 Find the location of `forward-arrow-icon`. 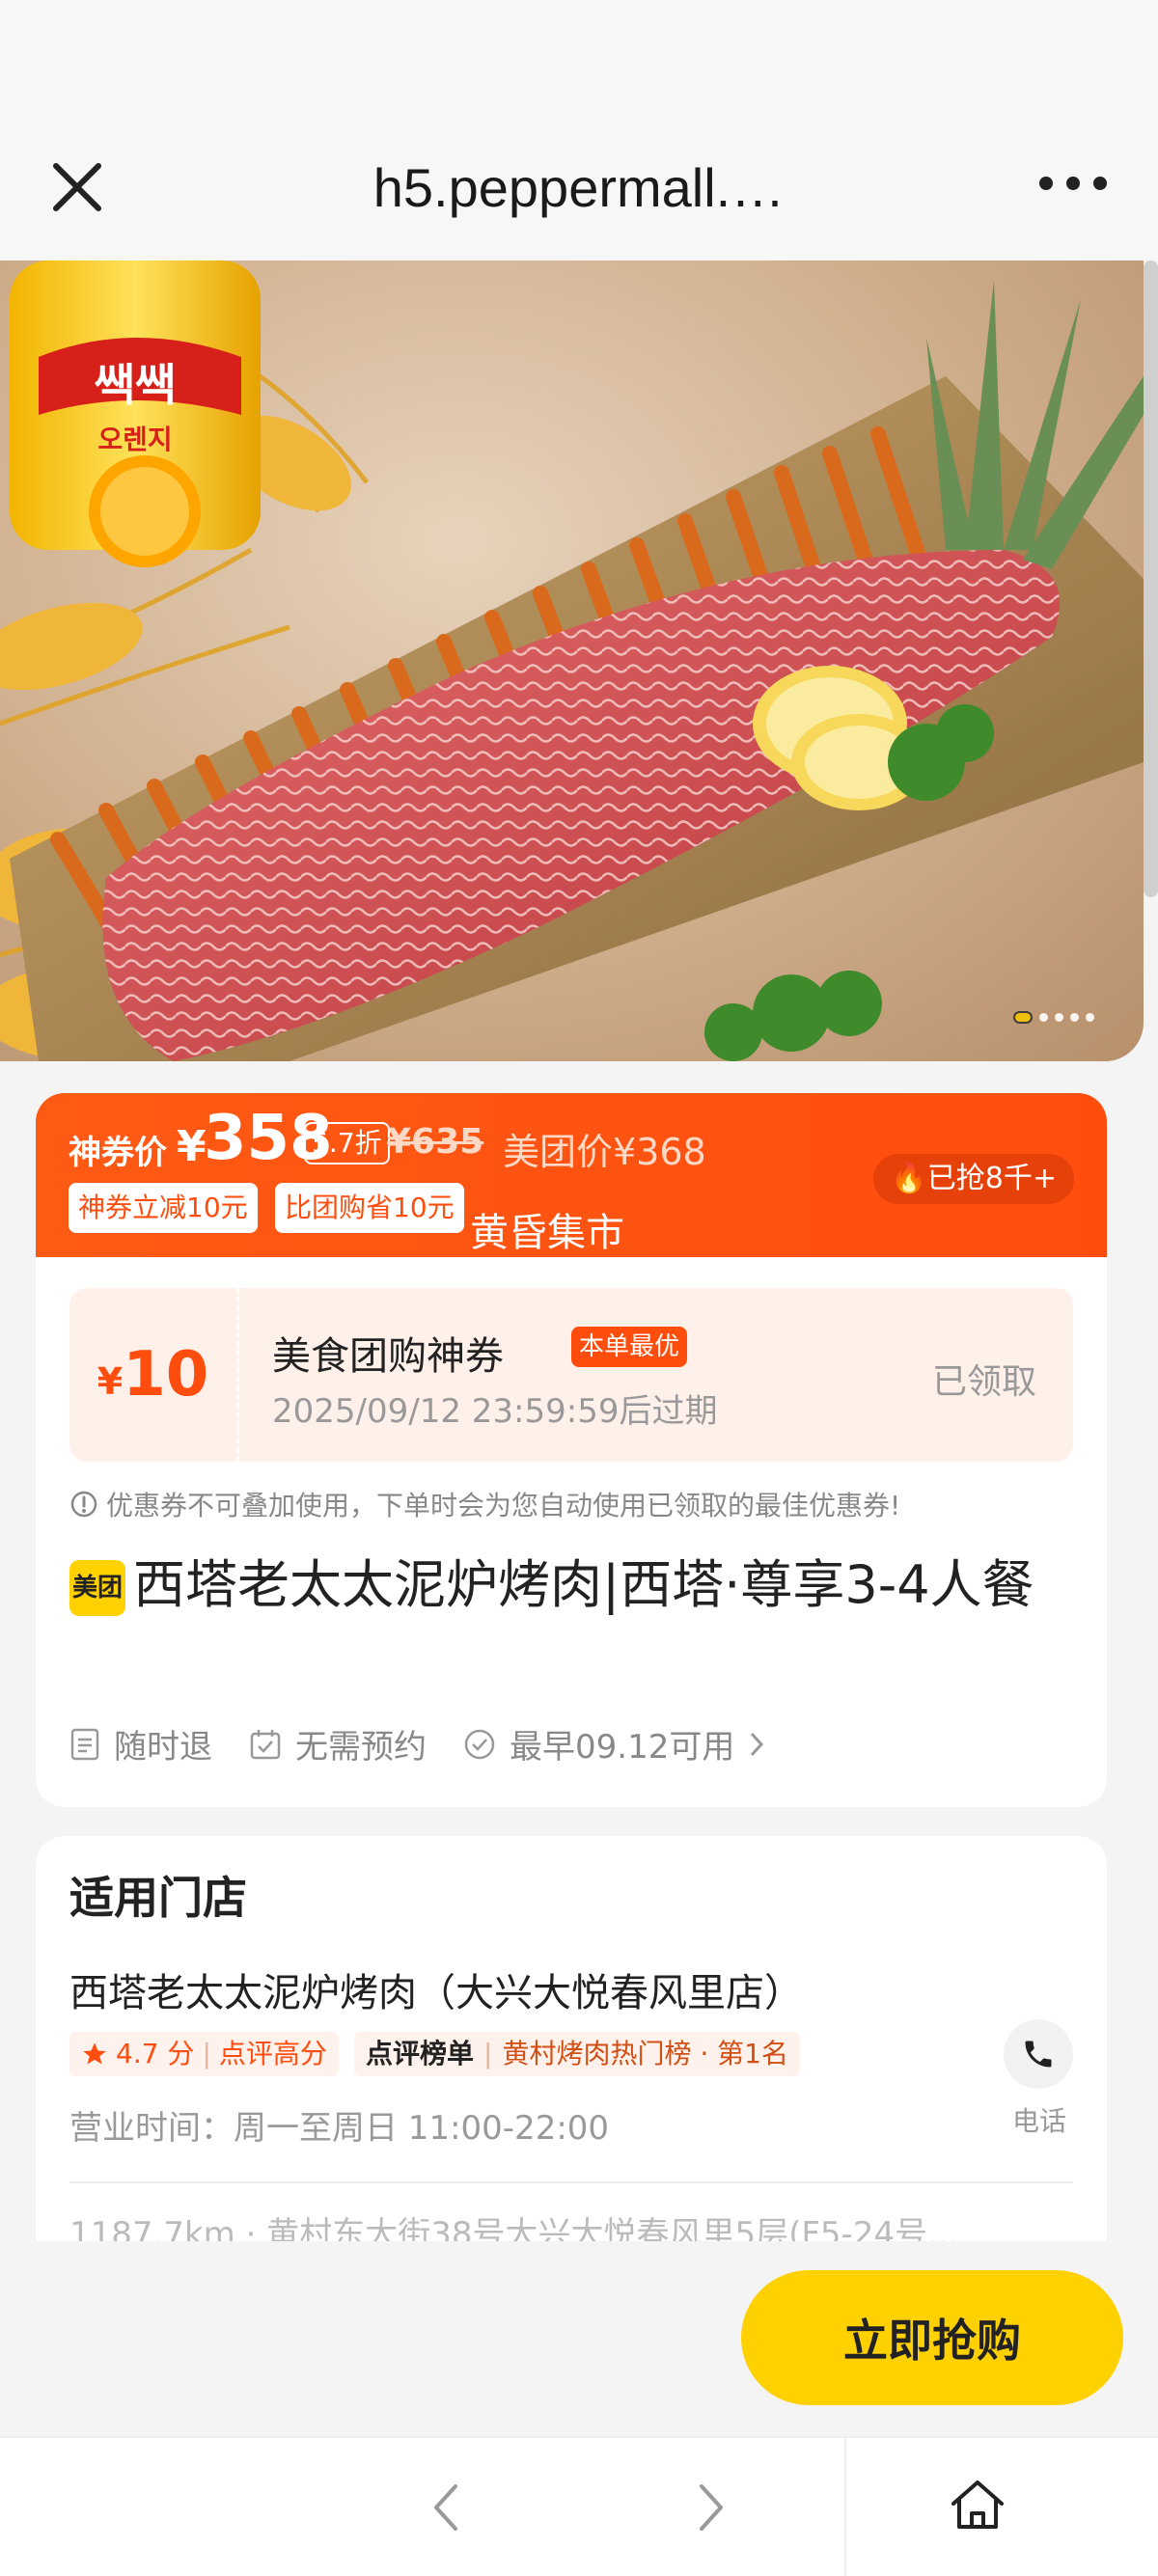

forward-arrow-icon is located at coordinates (711, 2508).